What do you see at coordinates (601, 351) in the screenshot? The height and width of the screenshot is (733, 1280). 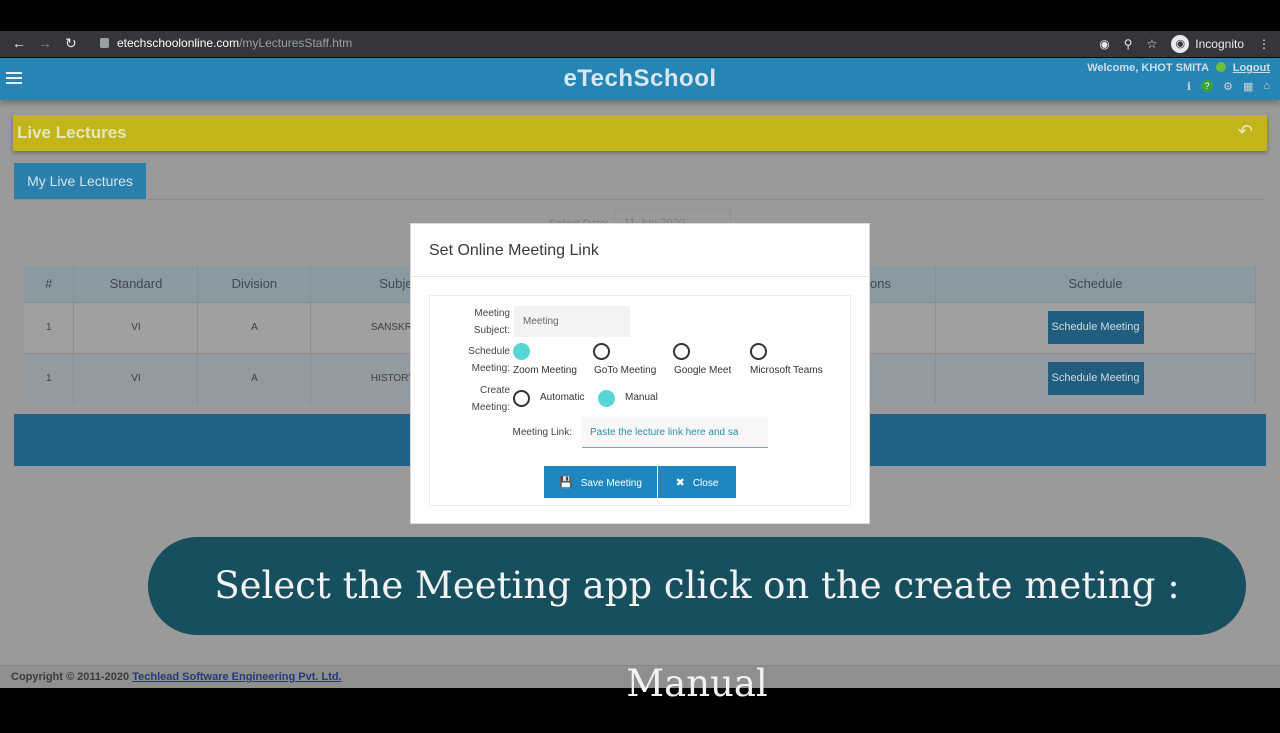 I see `goto-meeting-radio` at bounding box center [601, 351].